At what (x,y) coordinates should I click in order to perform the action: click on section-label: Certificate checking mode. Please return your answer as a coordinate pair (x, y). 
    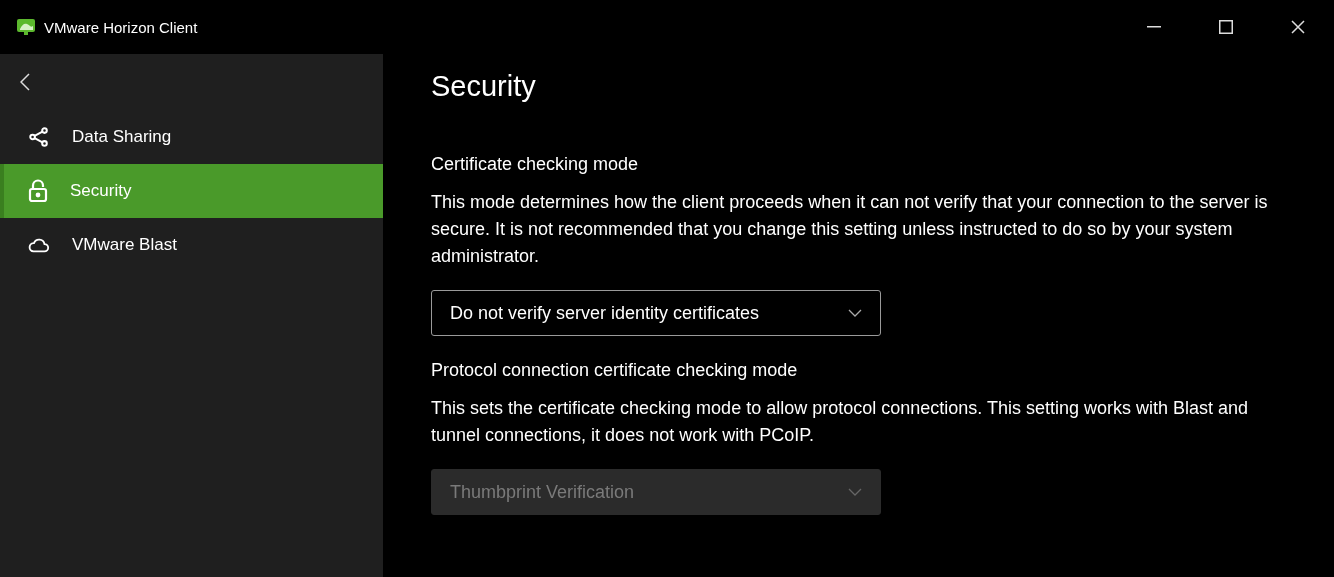
    Looking at the image, I should click on (535, 164).